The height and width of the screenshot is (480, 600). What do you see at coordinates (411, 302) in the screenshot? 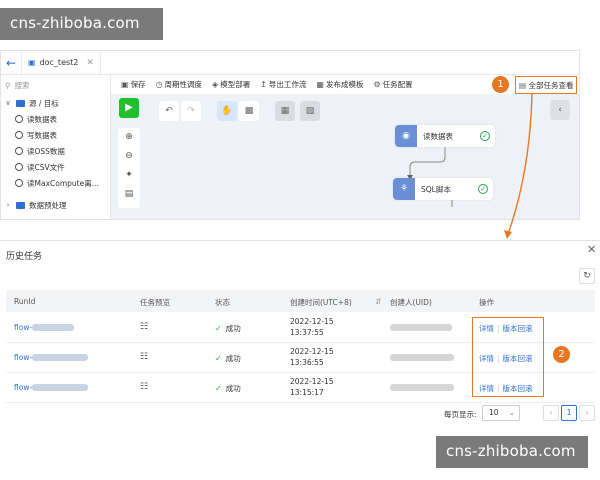
I see `col-creator: 创建人(UID)` at bounding box center [411, 302].